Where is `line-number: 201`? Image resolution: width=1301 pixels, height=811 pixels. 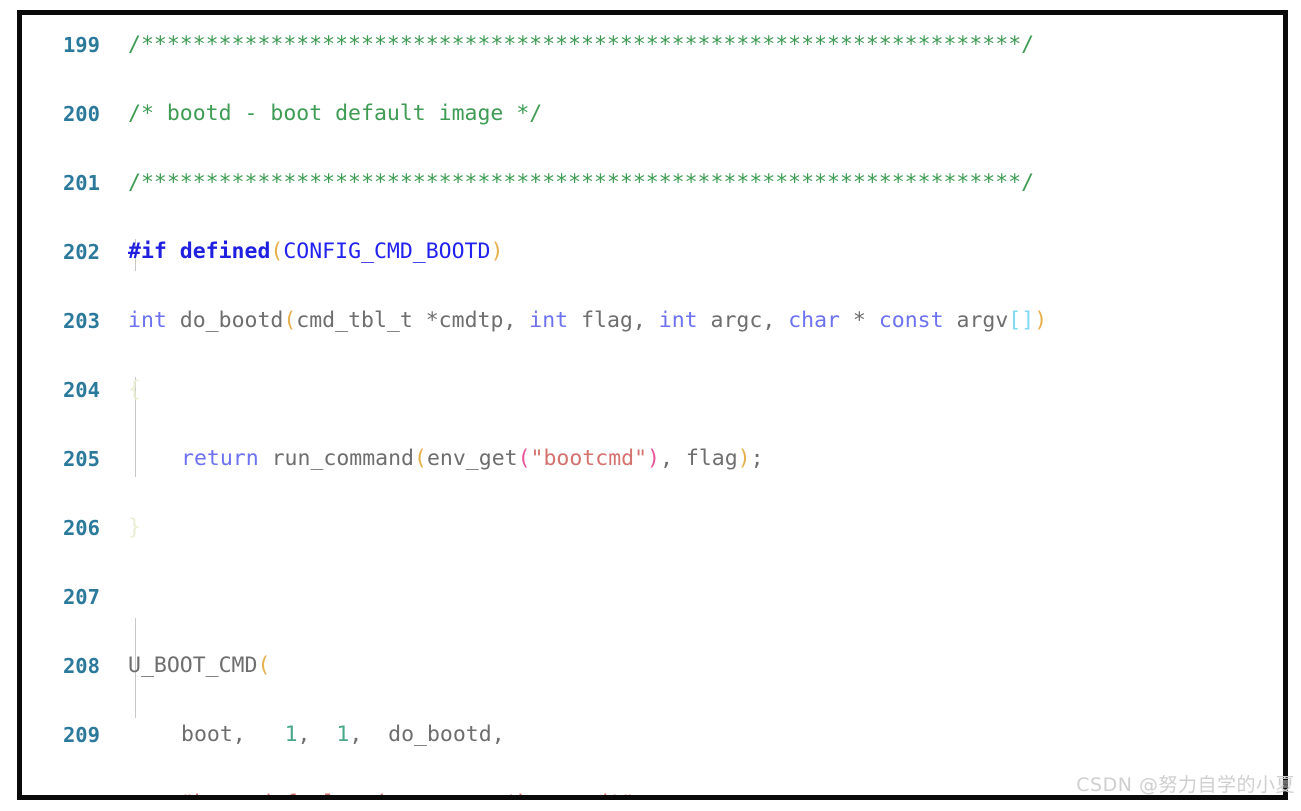 line-number: 201 is located at coordinates (81, 183).